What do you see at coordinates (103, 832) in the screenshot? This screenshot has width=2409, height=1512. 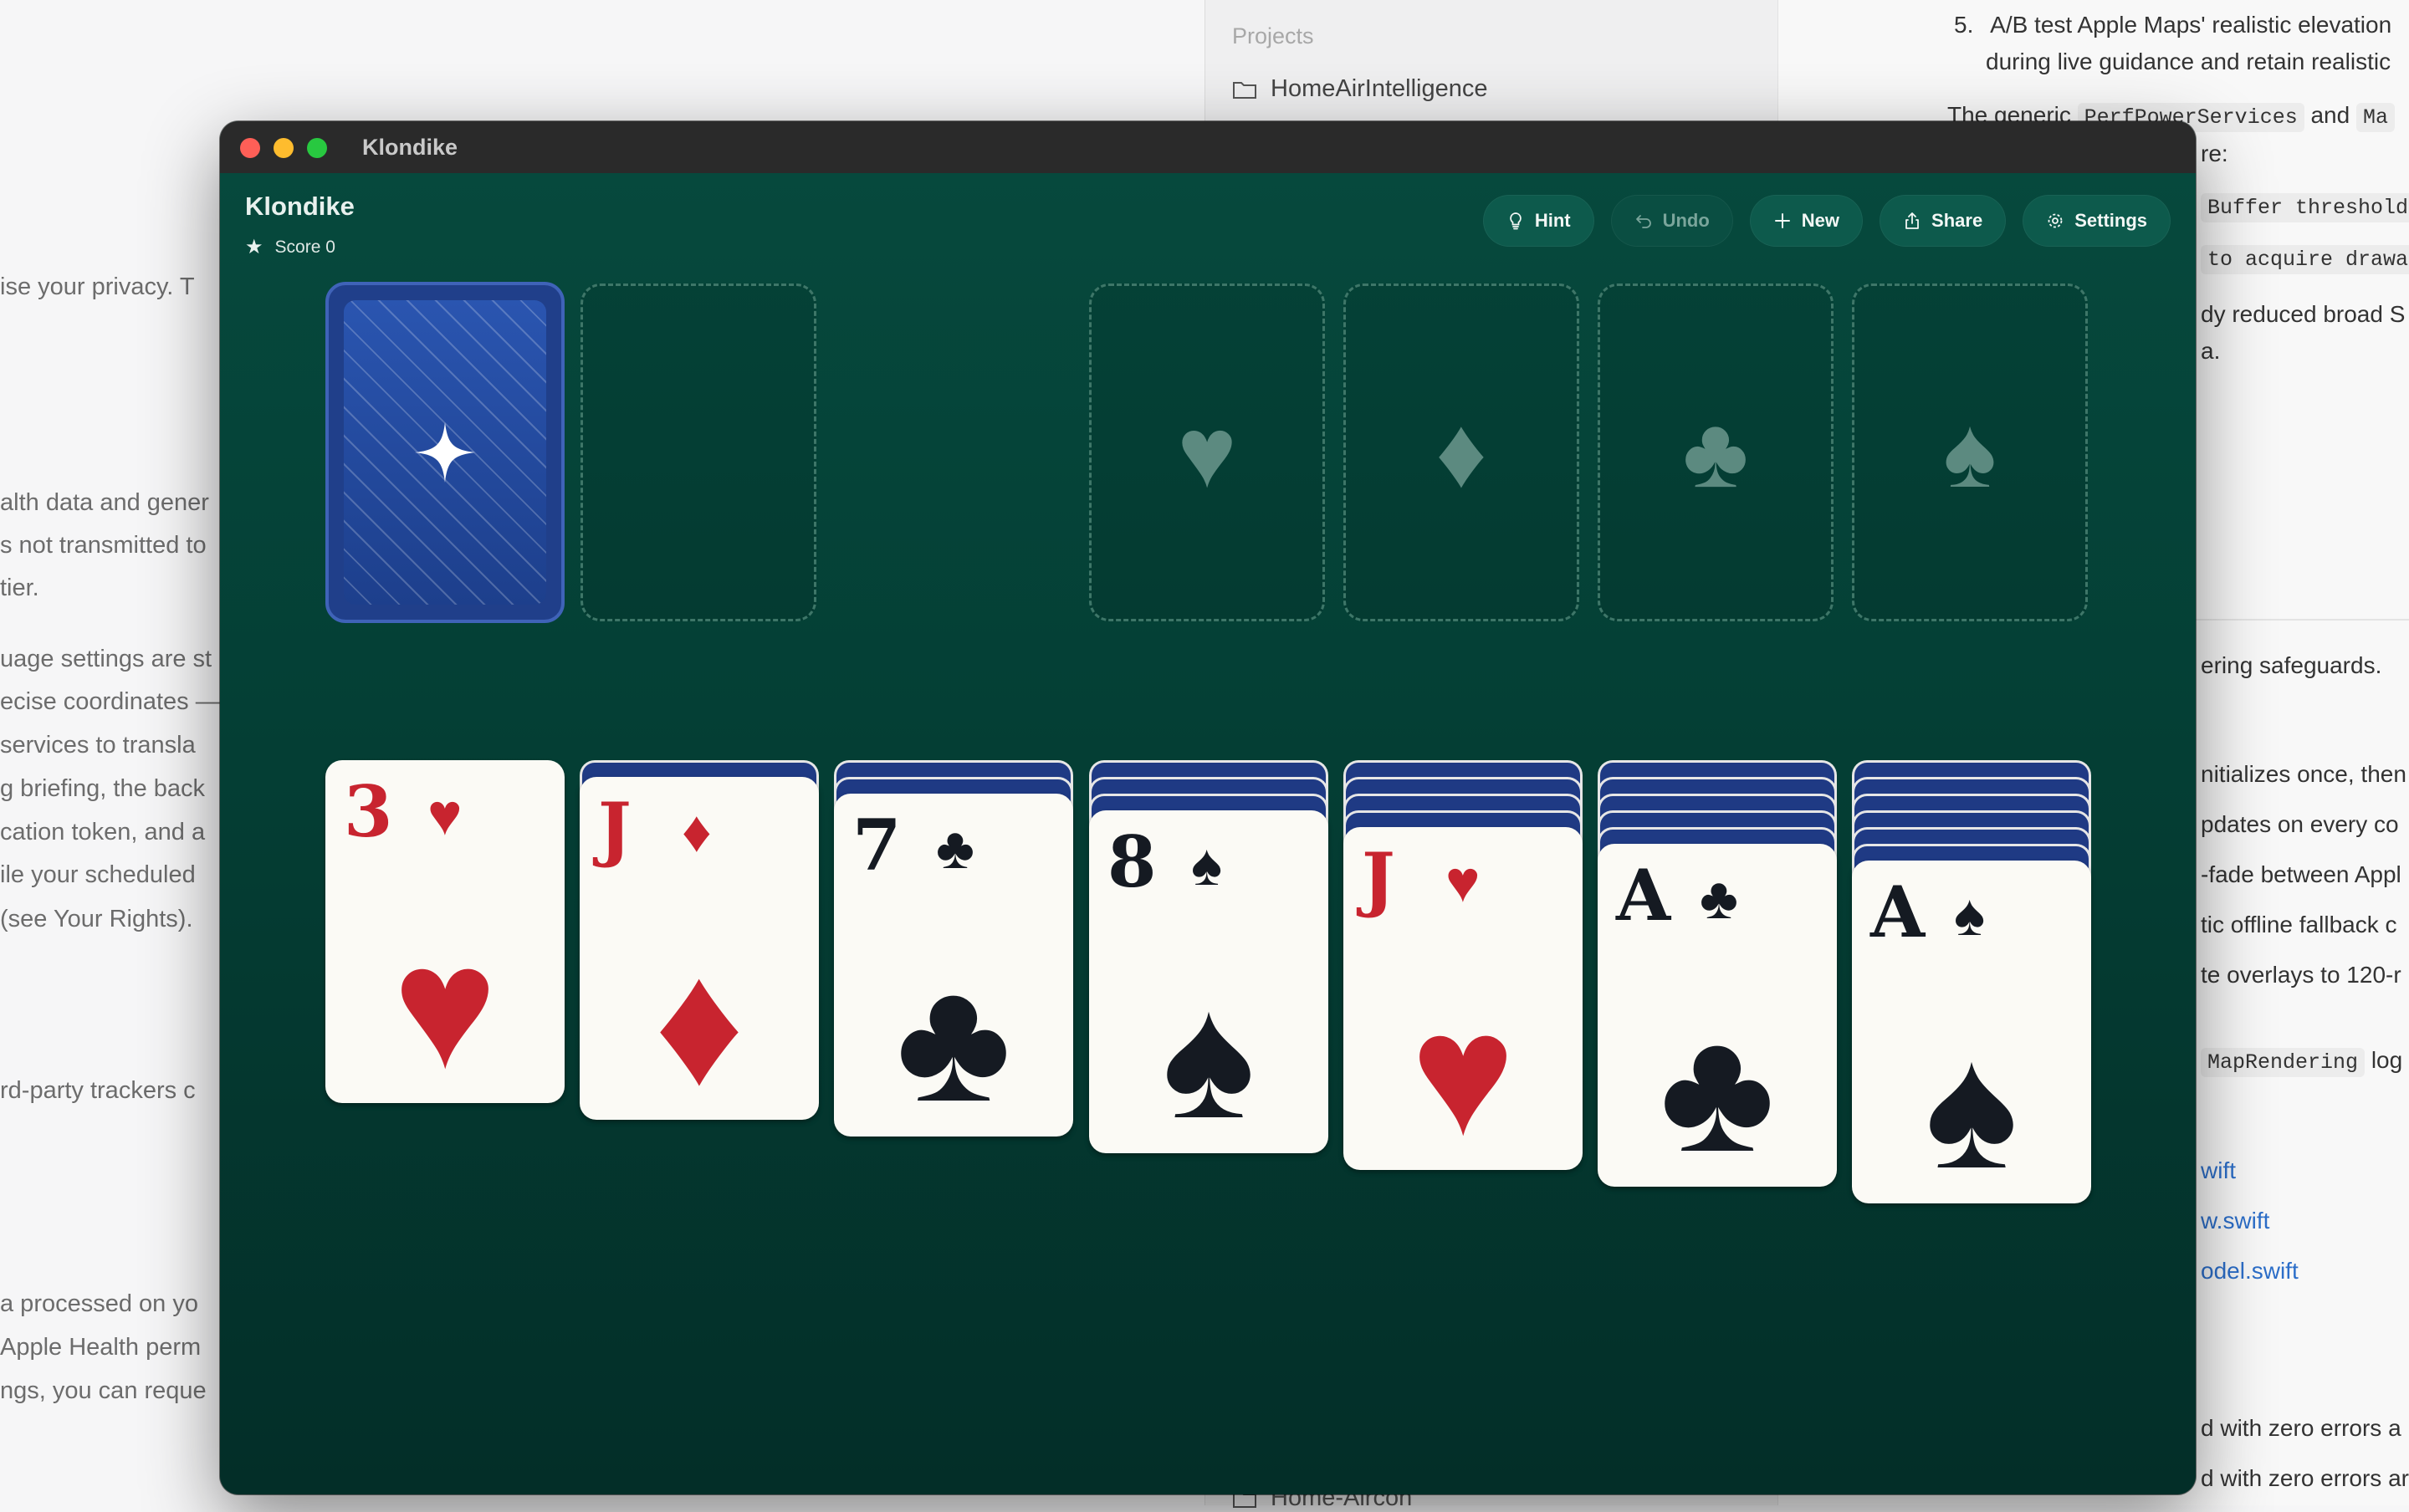 I see `doc-line: cation token, and a` at bounding box center [103, 832].